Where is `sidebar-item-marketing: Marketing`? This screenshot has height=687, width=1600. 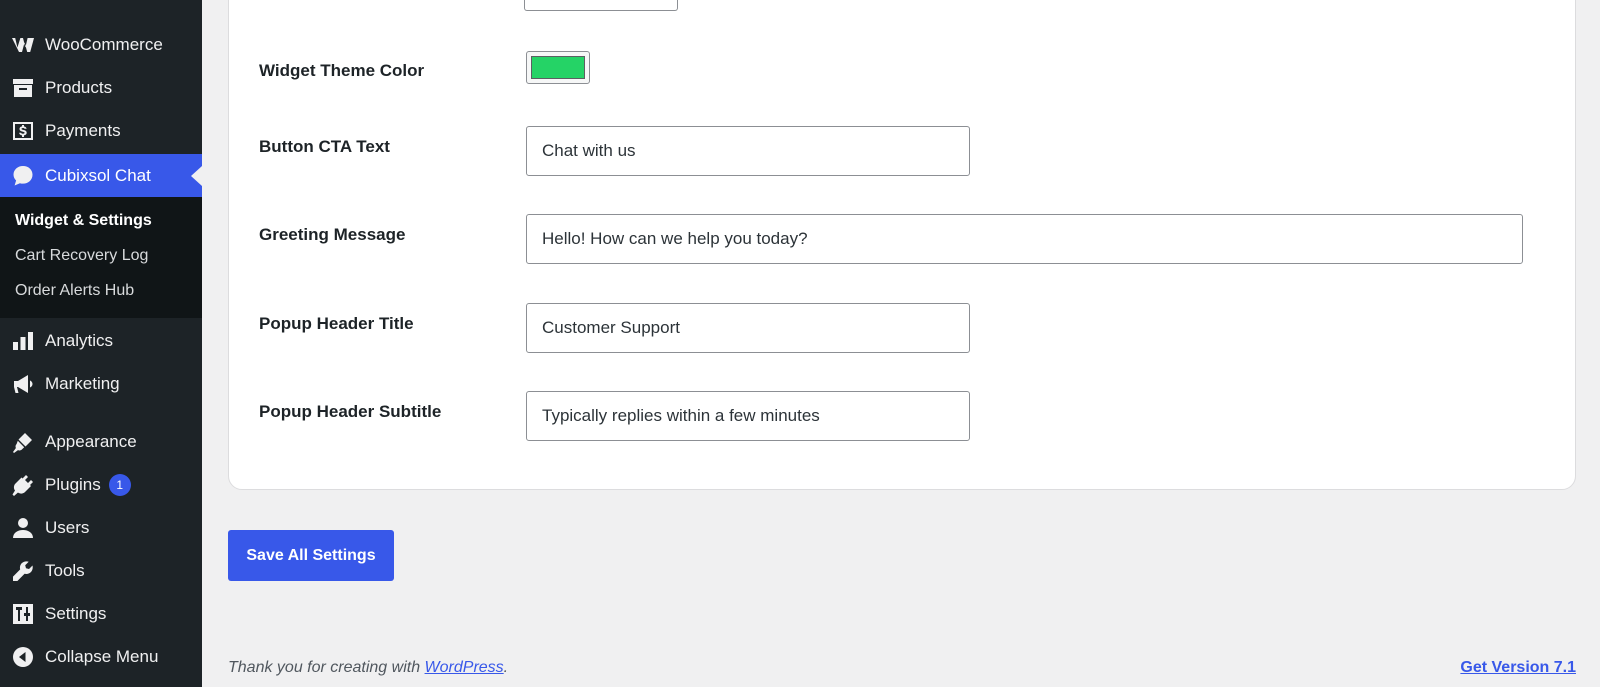 sidebar-item-marketing: Marketing is located at coordinates (101, 384).